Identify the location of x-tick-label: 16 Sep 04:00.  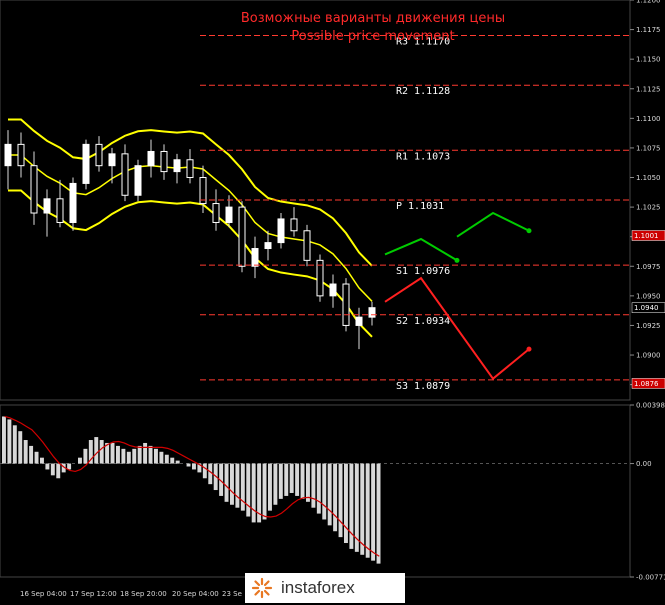
(43, 594).